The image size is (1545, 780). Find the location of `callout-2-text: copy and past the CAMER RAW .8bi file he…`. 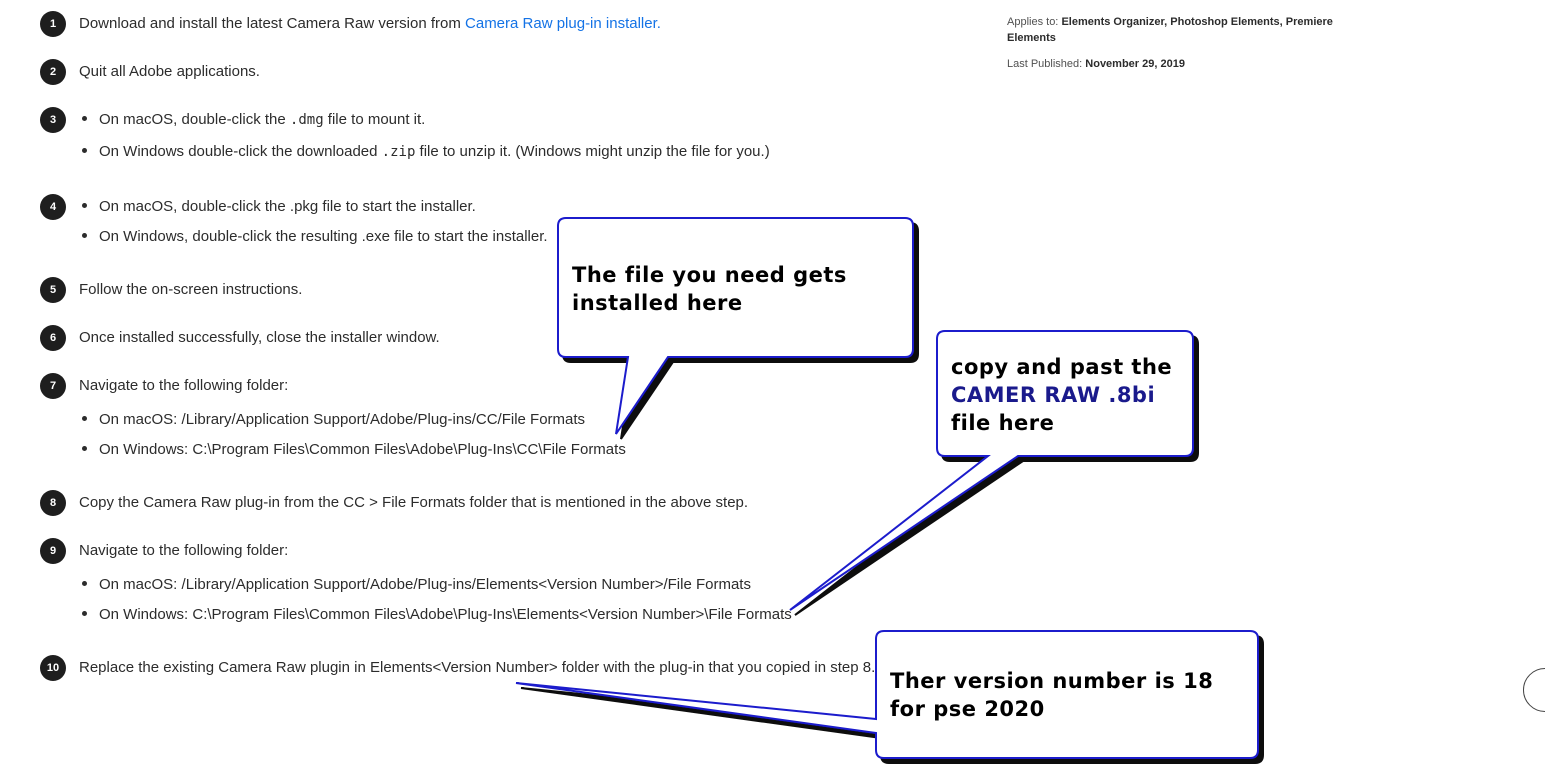

callout-2-text: copy and past the CAMER RAW .8bi file he… is located at coordinates (1062, 395).